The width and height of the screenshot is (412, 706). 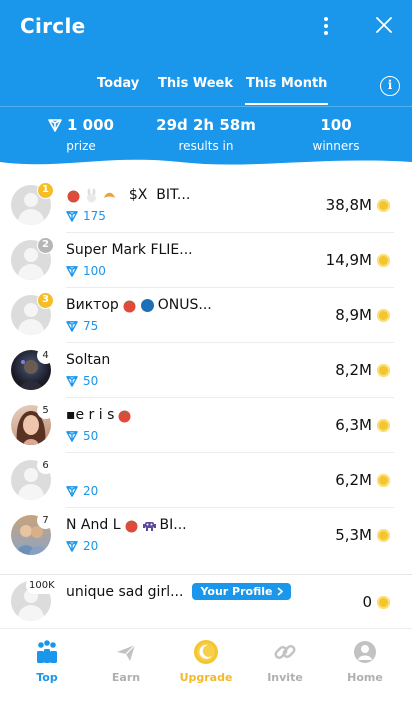 What do you see at coordinates (362, 425) in the screenshot?
I see `player-score: 6,3M` at bounding box center [362, 425].